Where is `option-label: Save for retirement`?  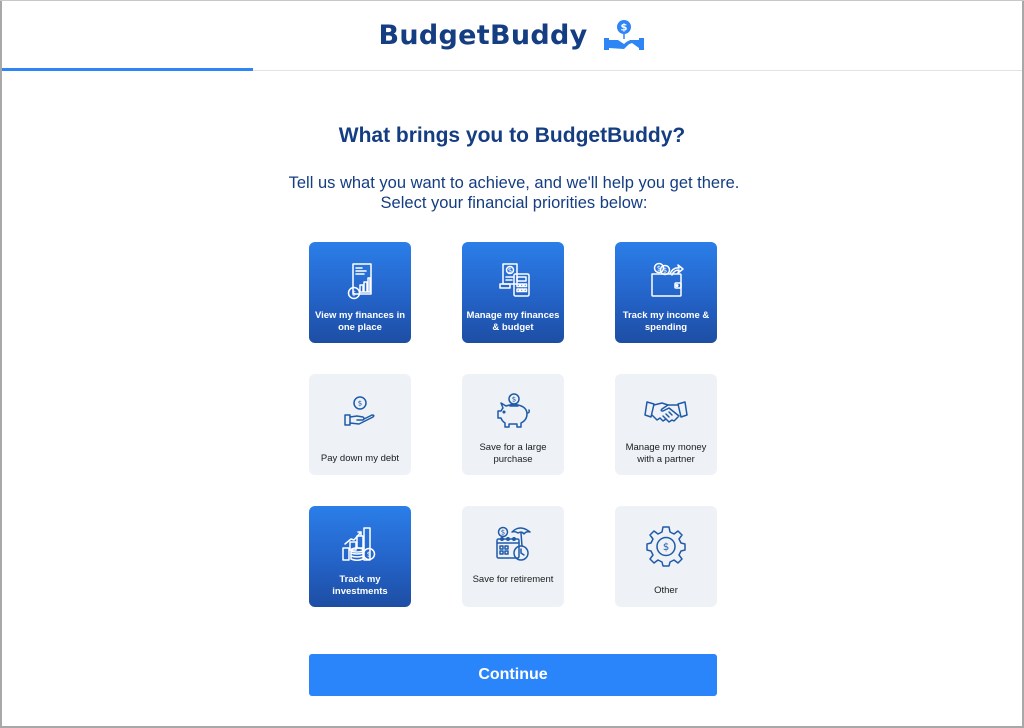
option-label: Save for retirement is located at coordinates (513, 579).